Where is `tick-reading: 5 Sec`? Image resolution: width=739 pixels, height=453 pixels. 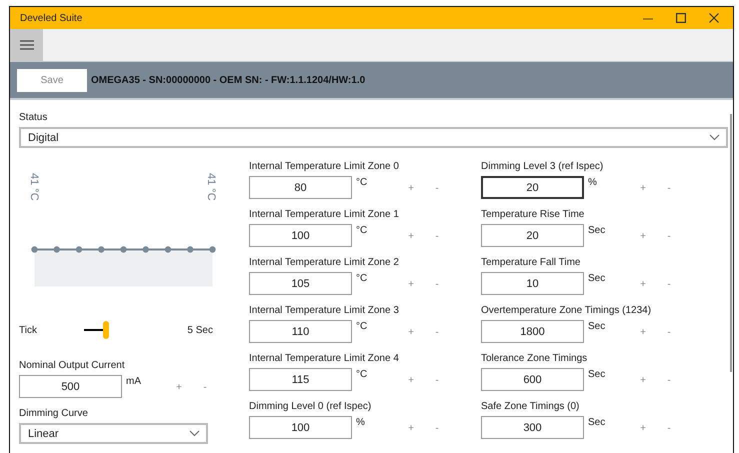 tick-reading: 5 Sec is located at coordinates (200, 330).